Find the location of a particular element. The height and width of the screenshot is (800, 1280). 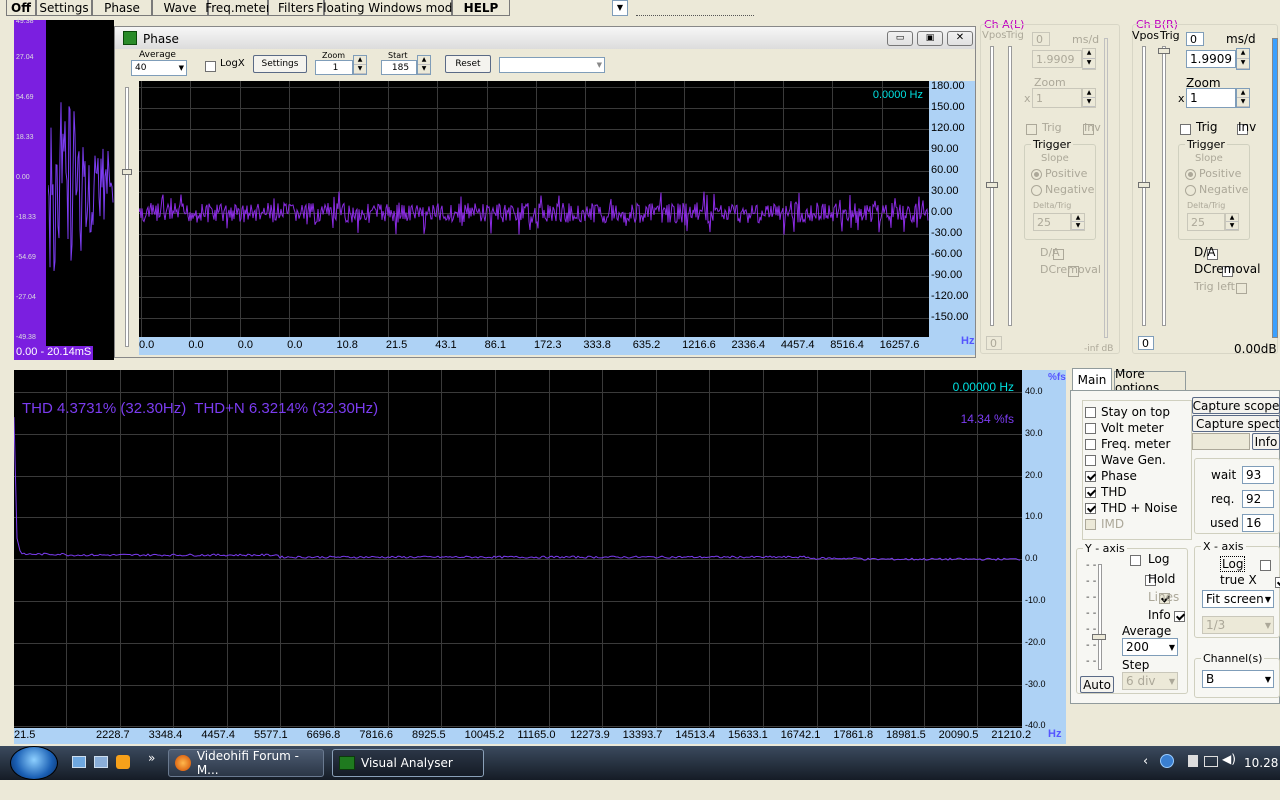

minimize-icon: ▭ is located at coordinates (900, 38).